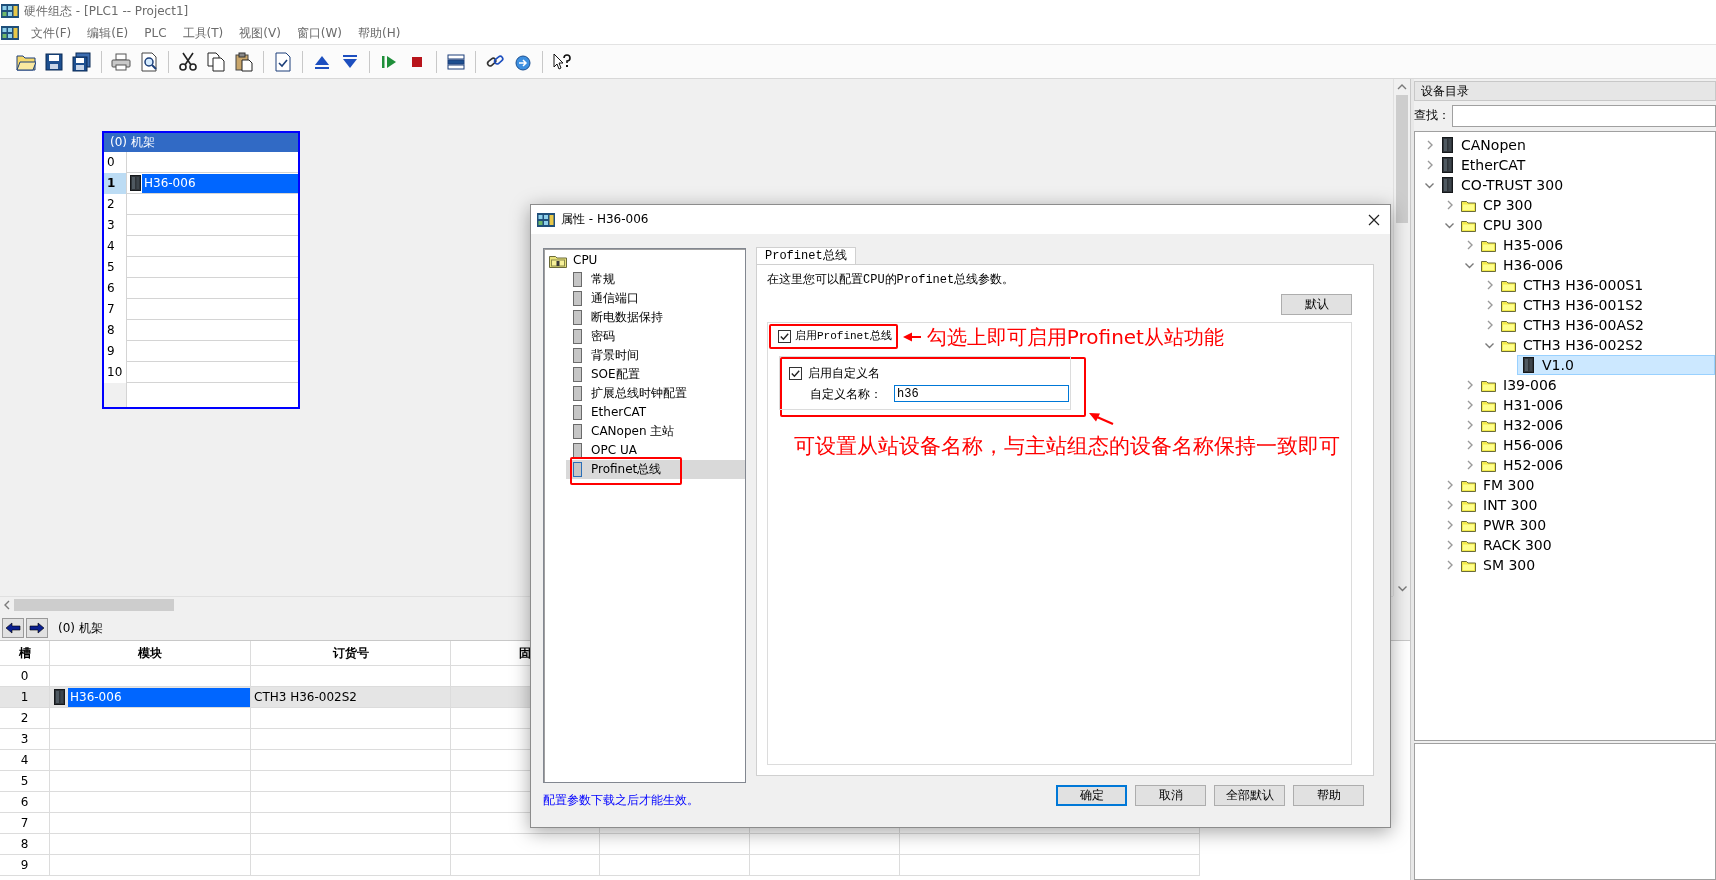  What do you see at coordinates (24, 653) in the screenshot?
I see `column-header: 槽` at bounding box center [24, 653].